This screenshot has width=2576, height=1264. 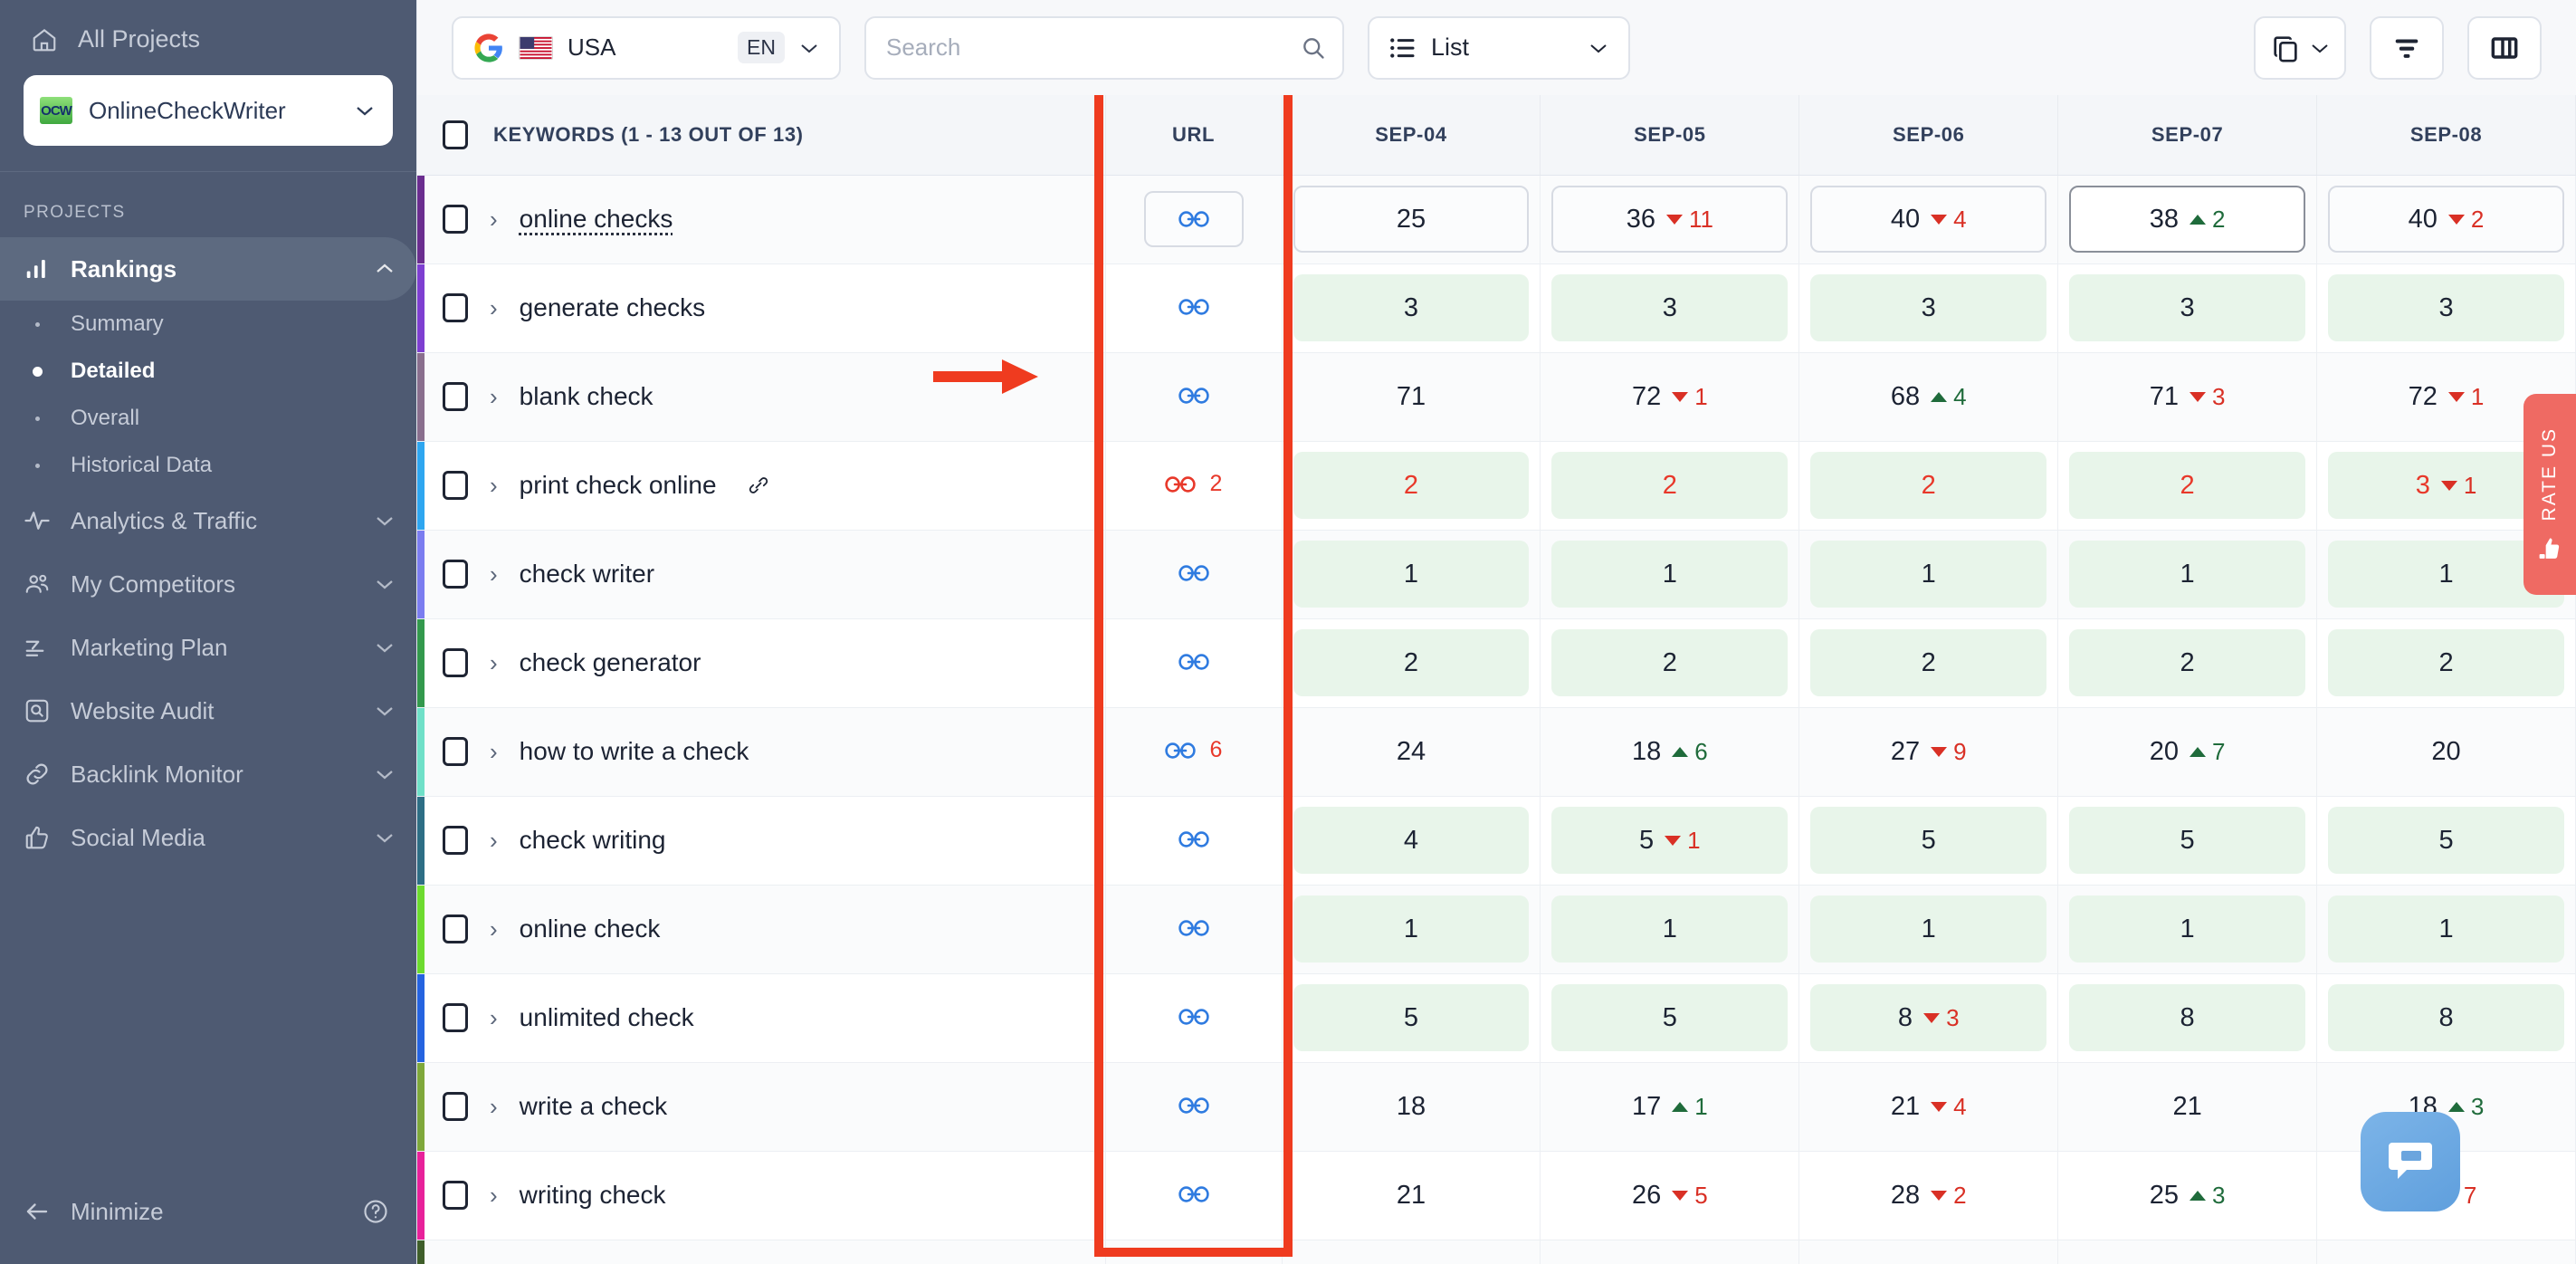 I want to click on table-row: › check writer 1 1 1 1 1, so click(x=1497, y=574).